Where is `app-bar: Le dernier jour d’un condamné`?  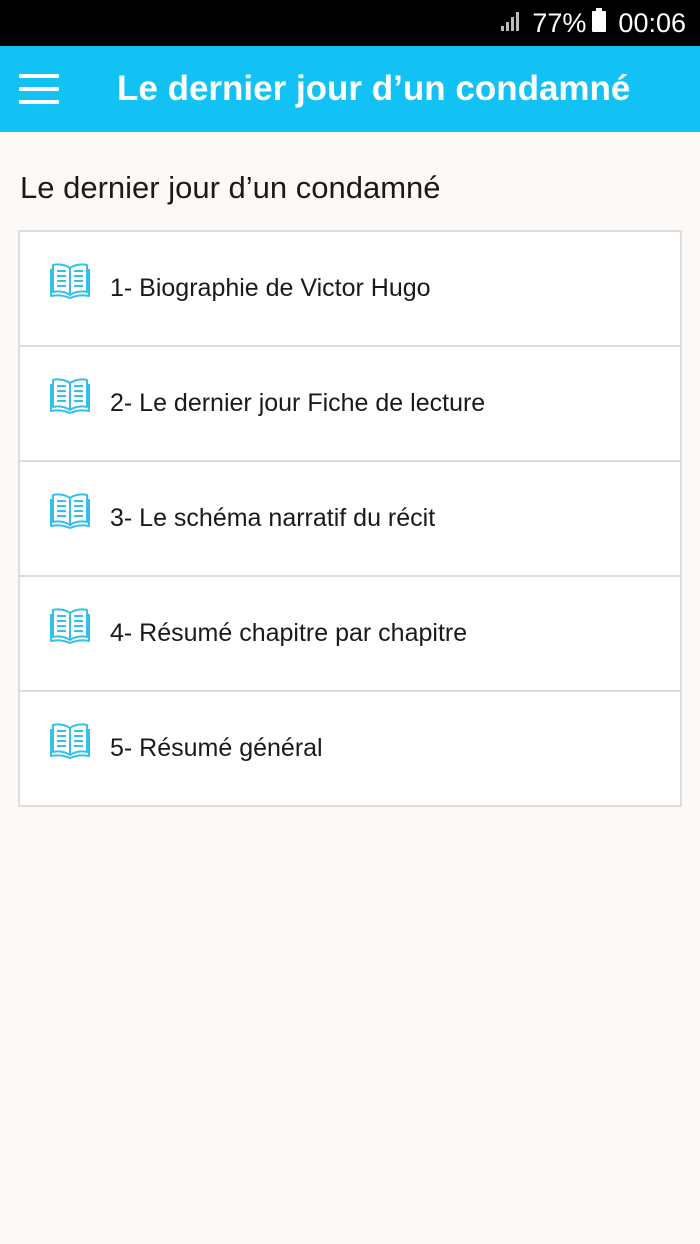 app-bar: Le dernier jour d’un condamné is located at coordinates (350, 89).